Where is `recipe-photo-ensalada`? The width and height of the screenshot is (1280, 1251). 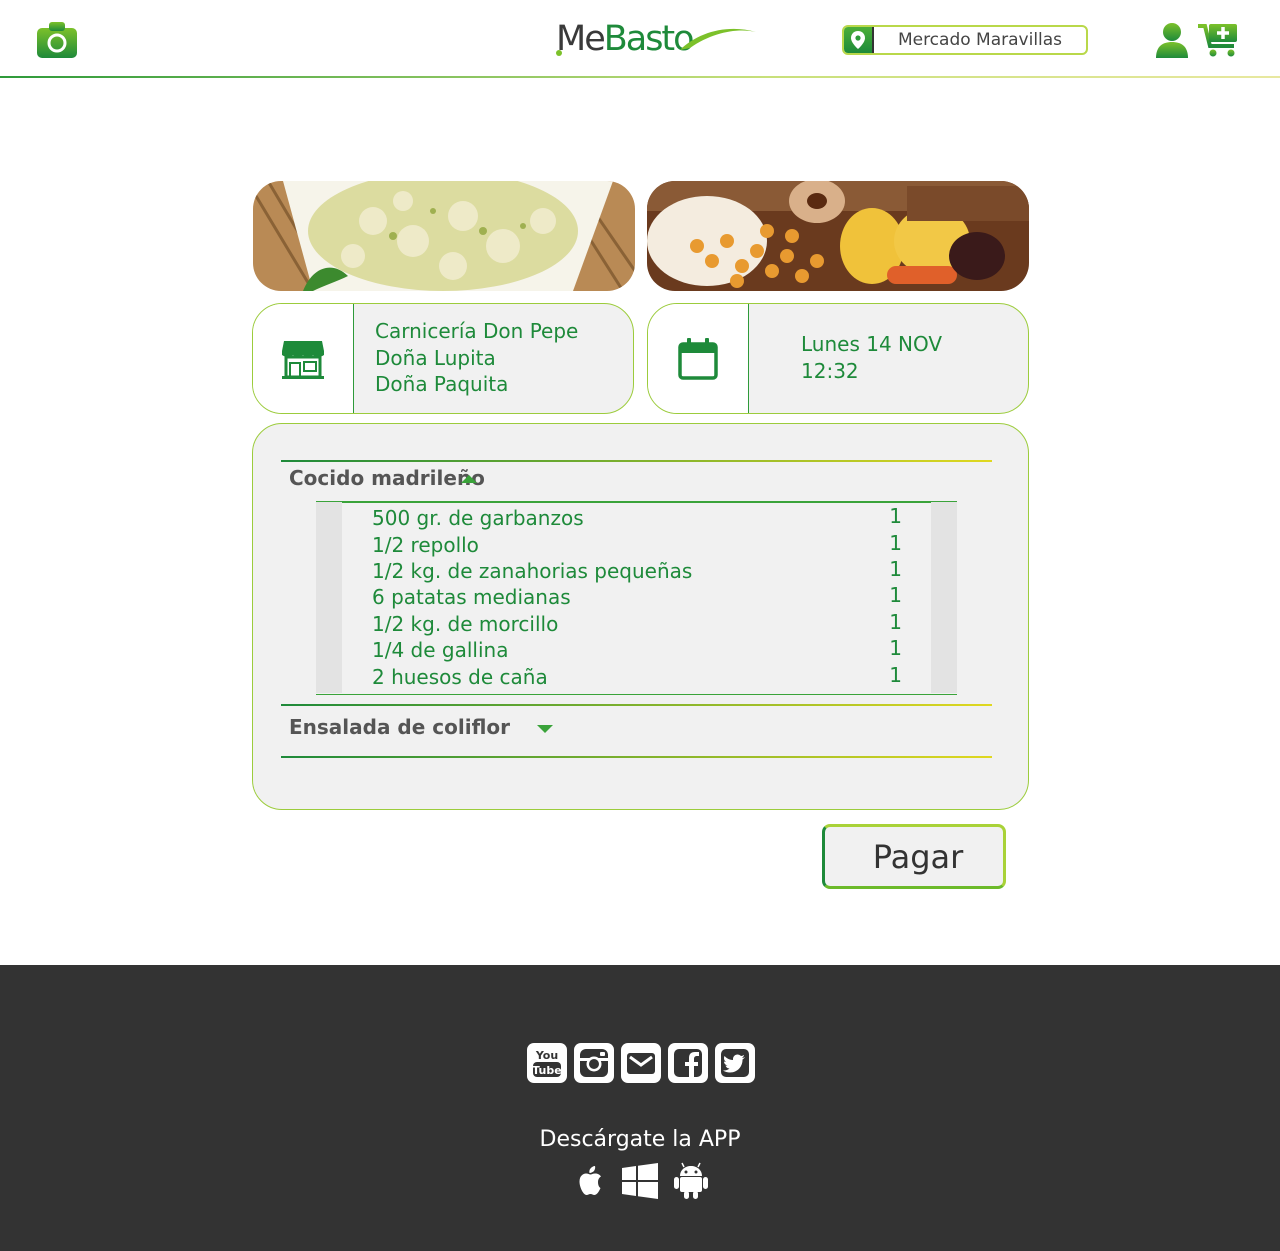
recipe-photo-ensalada is located at coordinates (444, 236).